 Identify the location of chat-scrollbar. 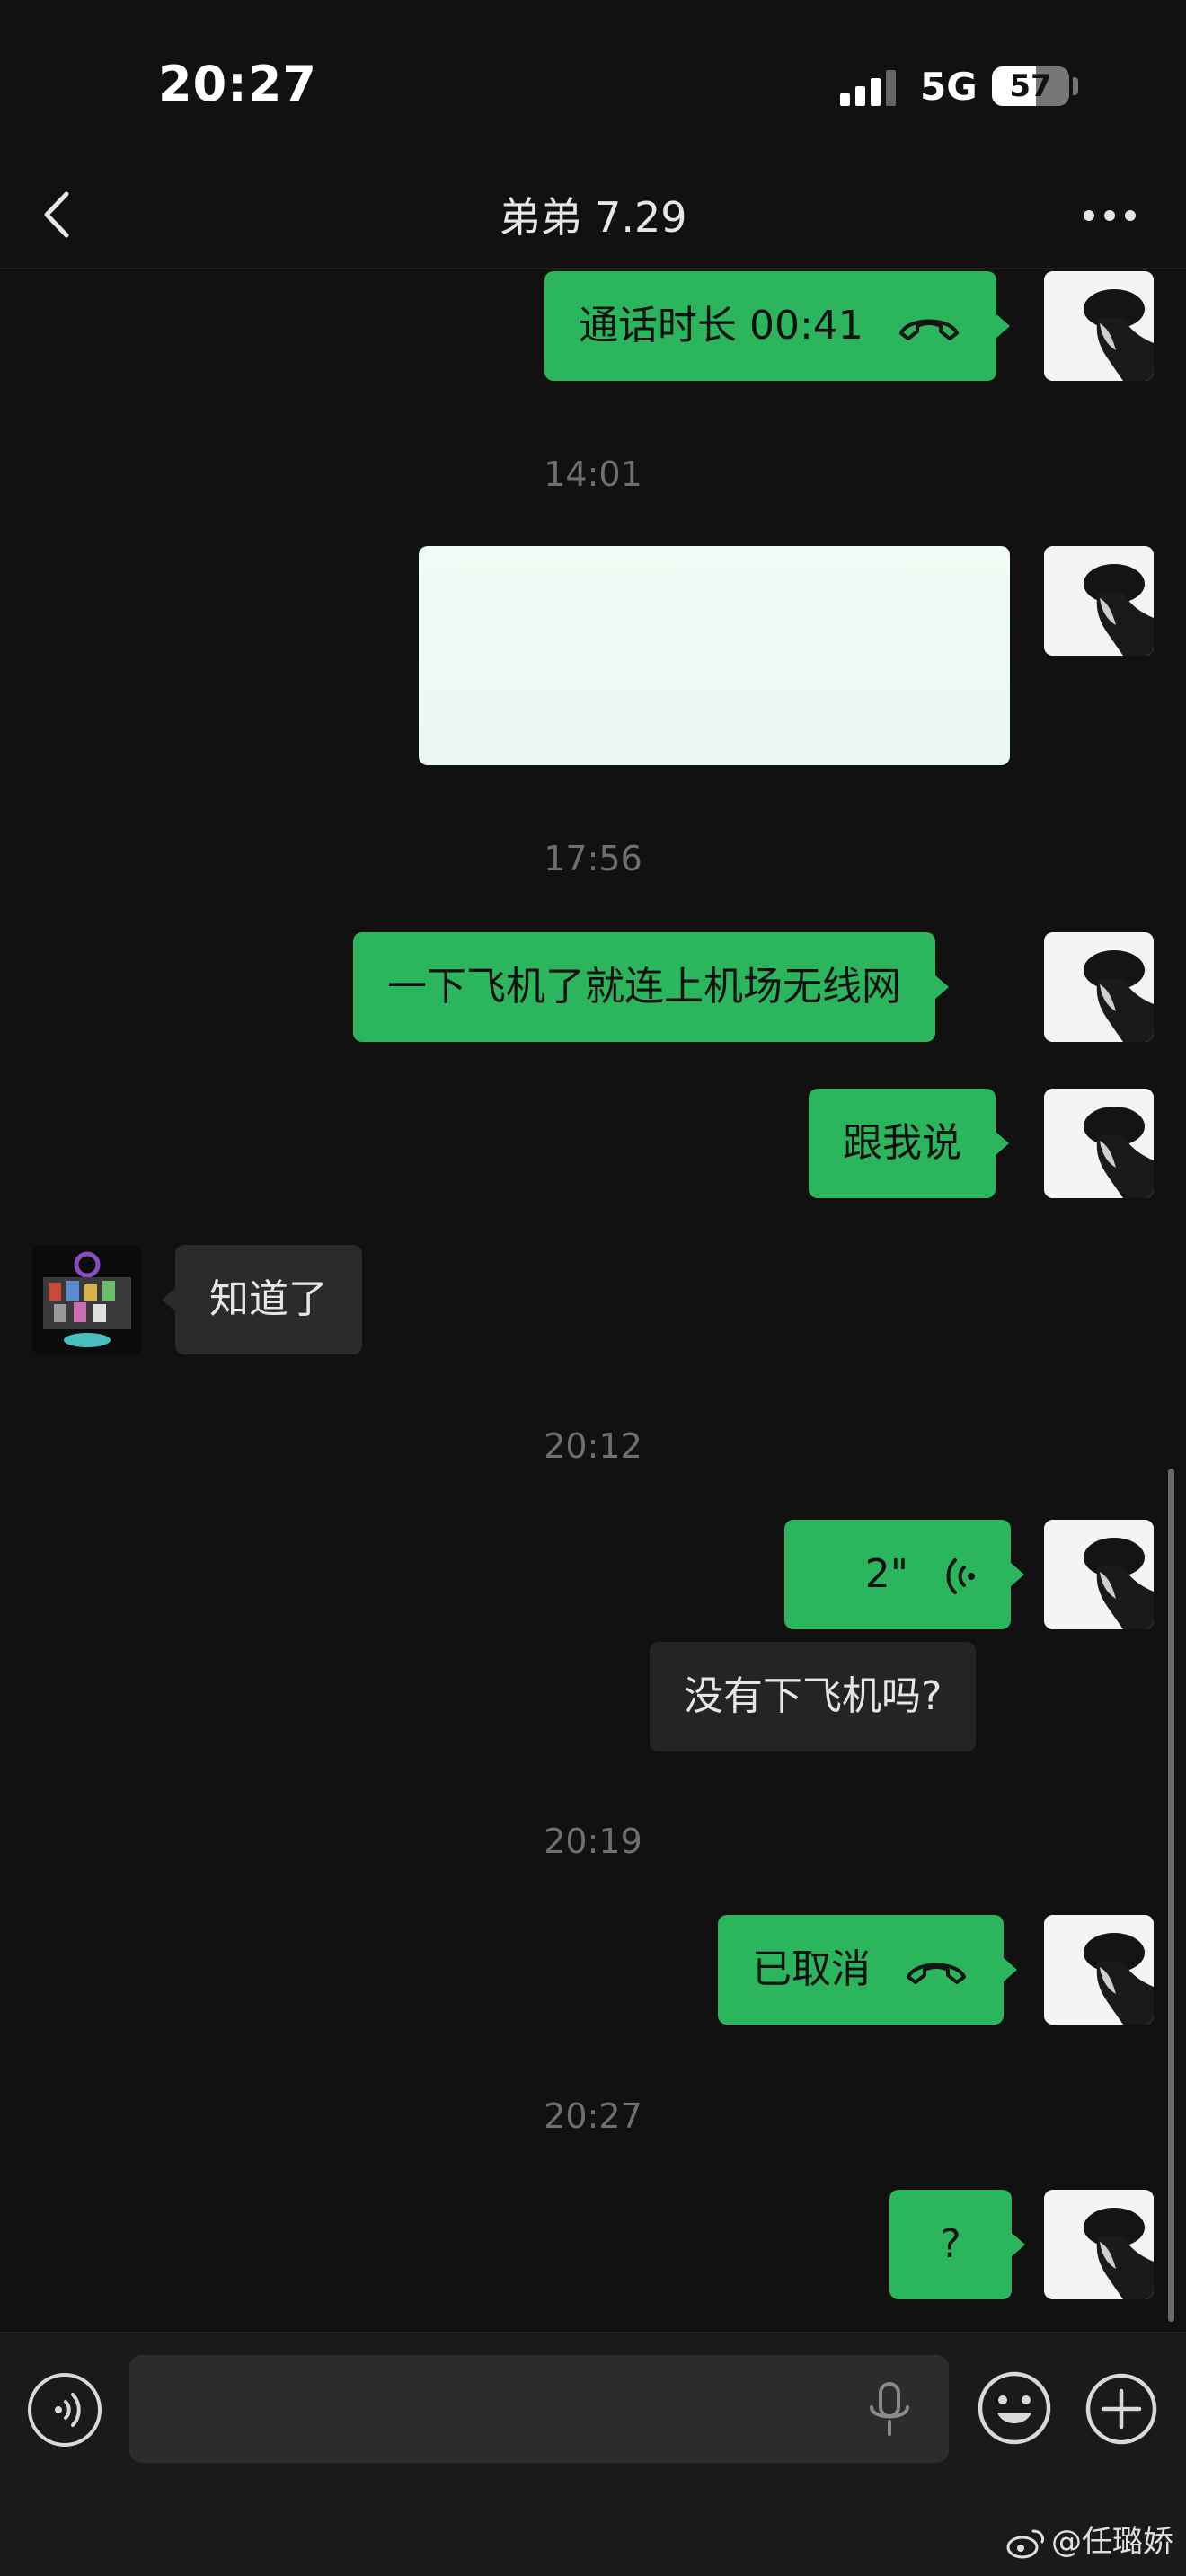
(1171, 1895).